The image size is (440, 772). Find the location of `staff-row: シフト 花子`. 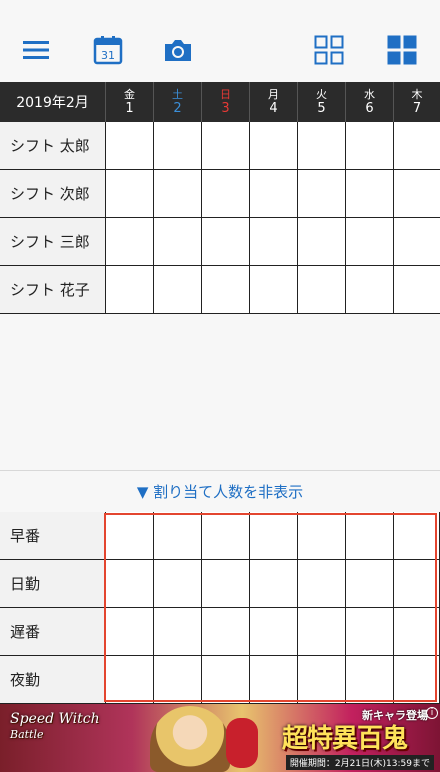

staff-row: シフト 花子 is located at coordinates (220, 290).